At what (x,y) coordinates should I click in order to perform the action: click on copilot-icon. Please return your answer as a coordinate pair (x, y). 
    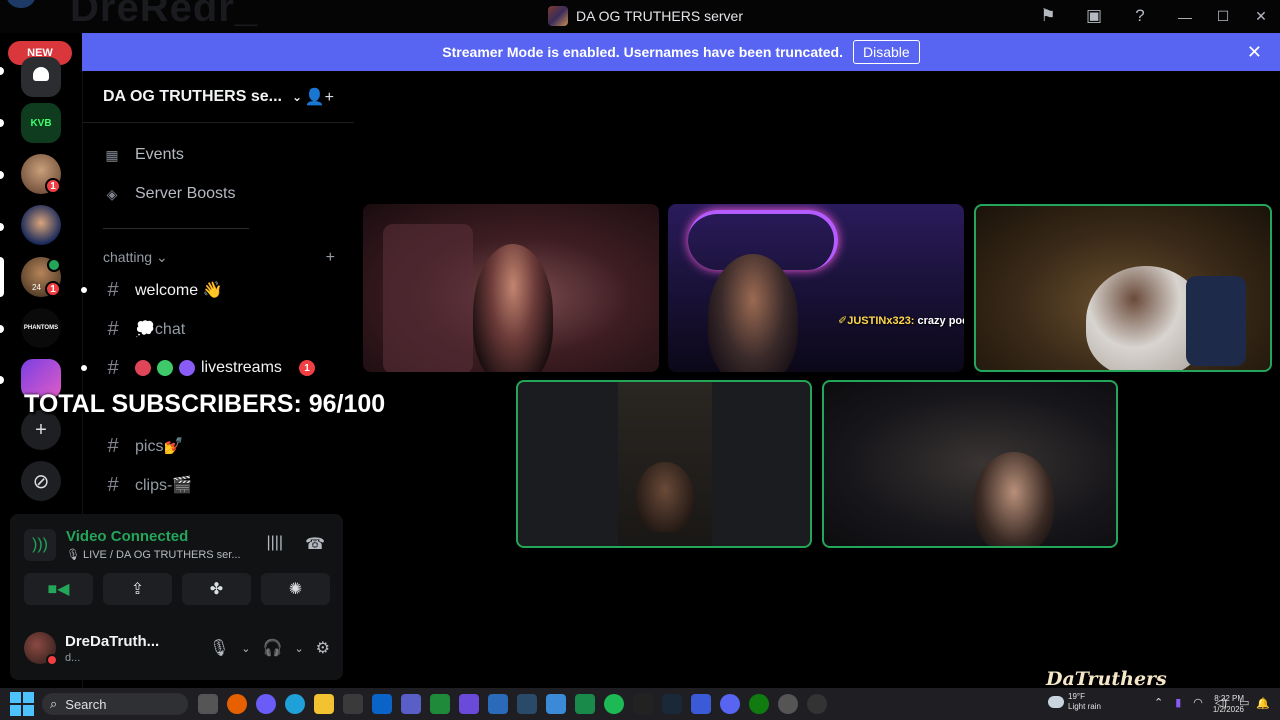
    Looking at the image, I should click on (266, 704).